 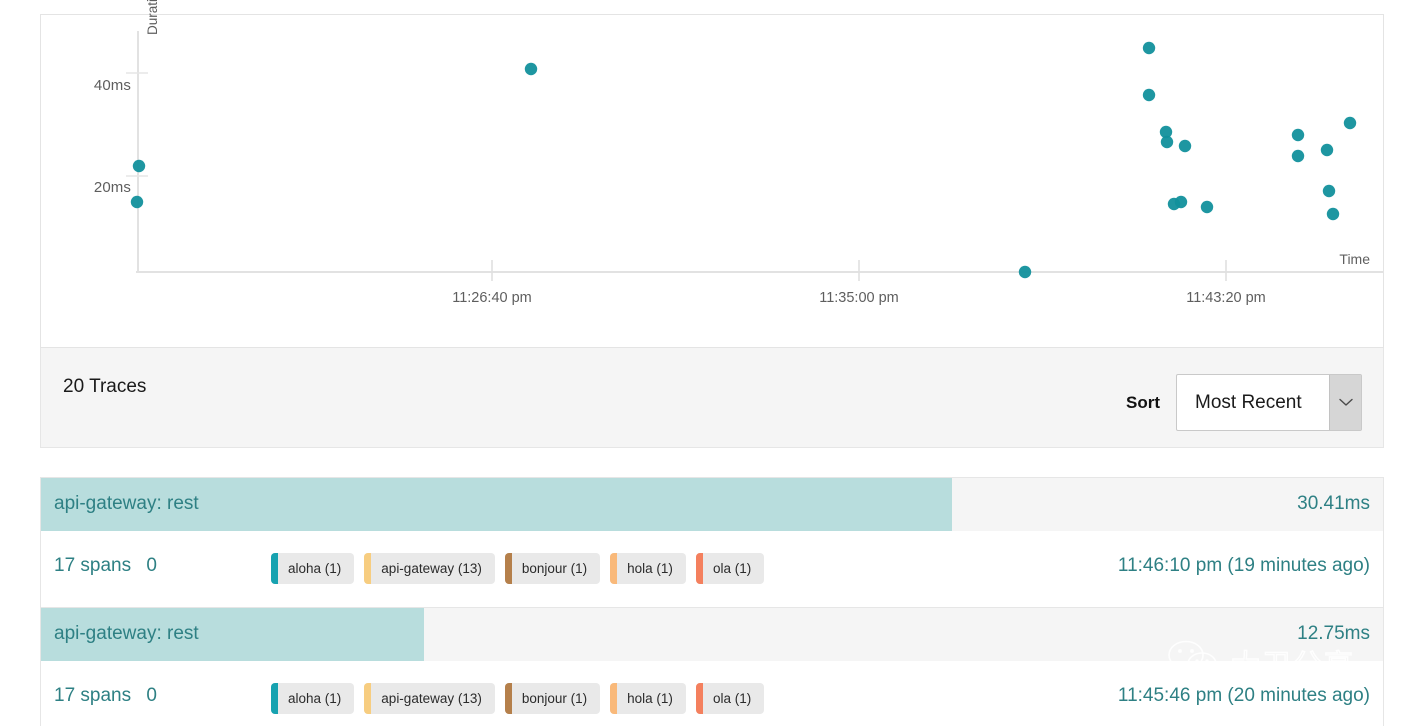 What do you see at coordinates (1143, 402) in the screenshot?
I see `sort-label: Sort` at bounding box center [1143, 402].